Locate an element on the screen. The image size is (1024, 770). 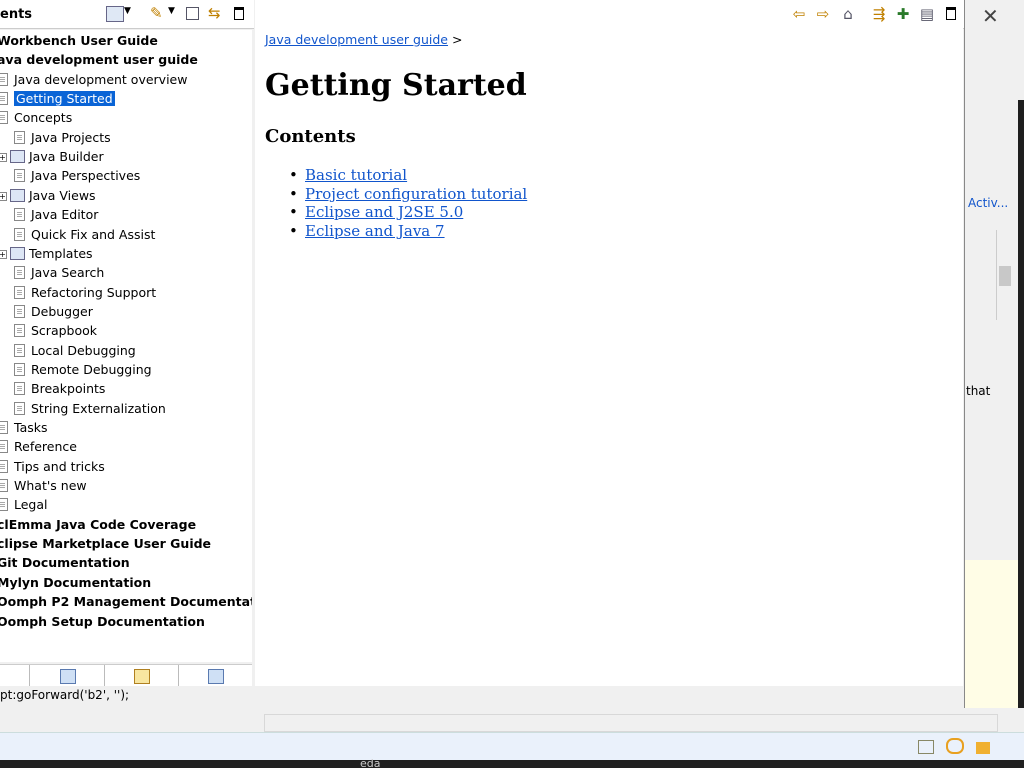
tab-search is located at coordinates (141, 676).